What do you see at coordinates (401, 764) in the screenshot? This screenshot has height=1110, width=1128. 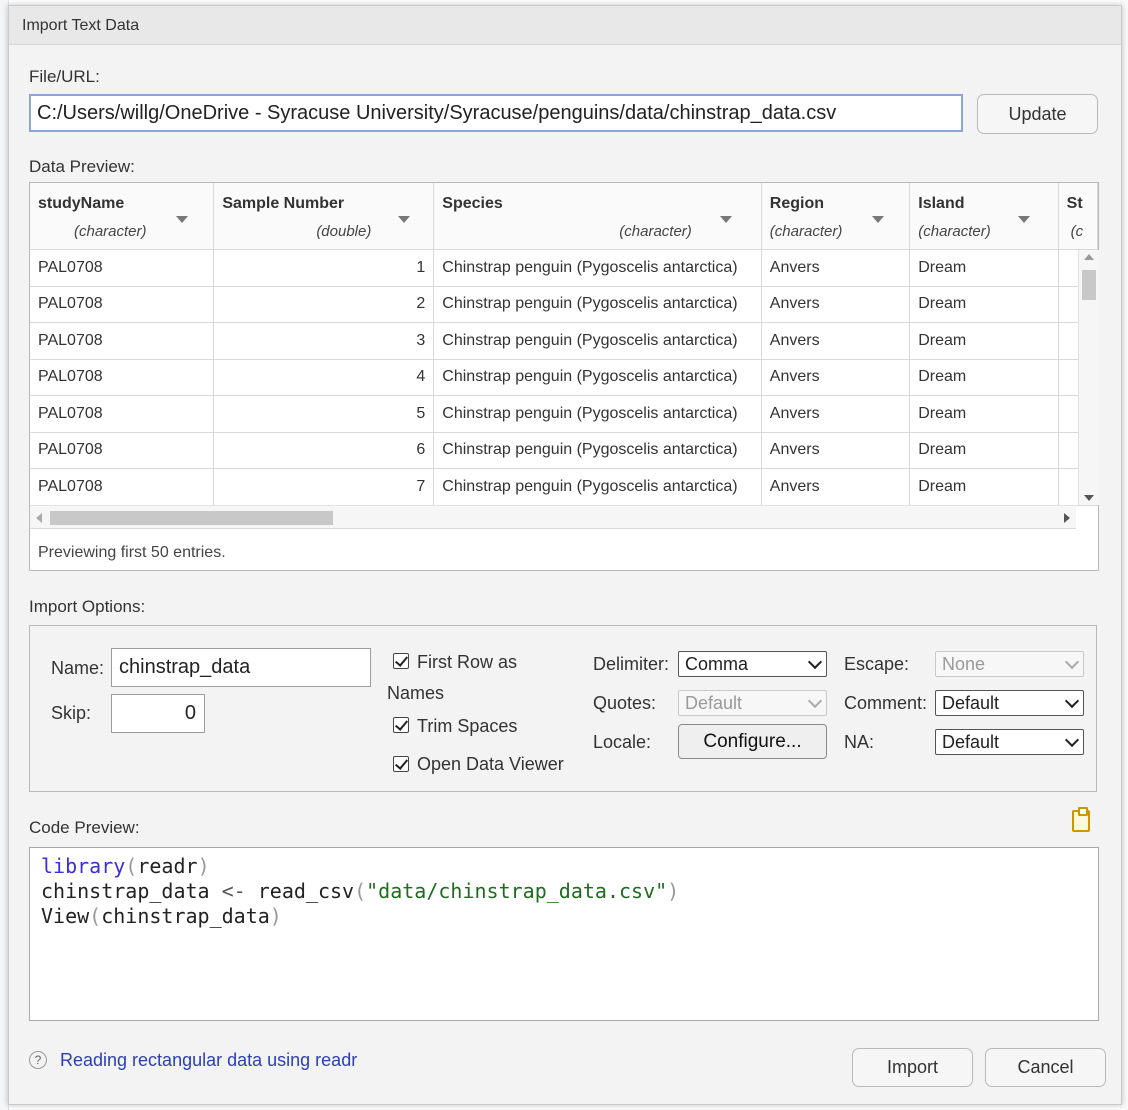 I see `open-data-viewer-checkbox` at bounding box center [401, 764].